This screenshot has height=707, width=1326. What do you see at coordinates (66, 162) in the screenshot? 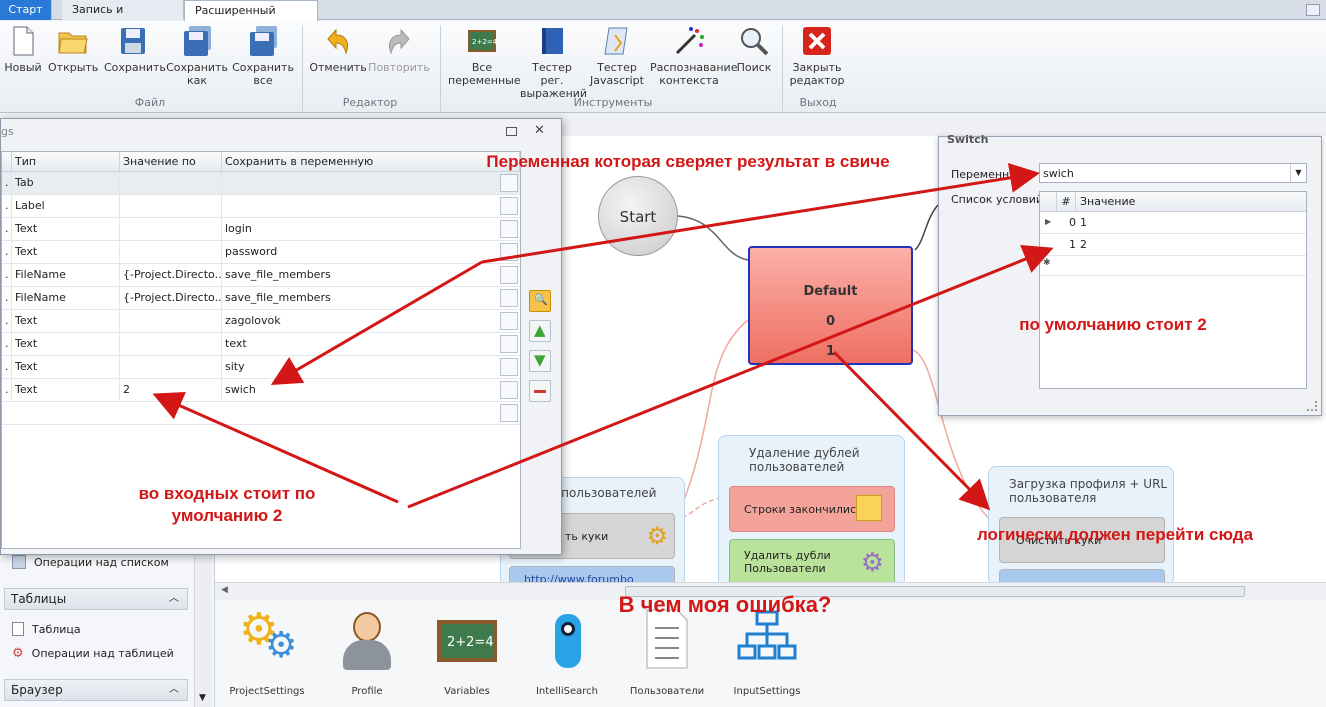
I see `column-type-header: Тип` at bounding box center [66, 162].